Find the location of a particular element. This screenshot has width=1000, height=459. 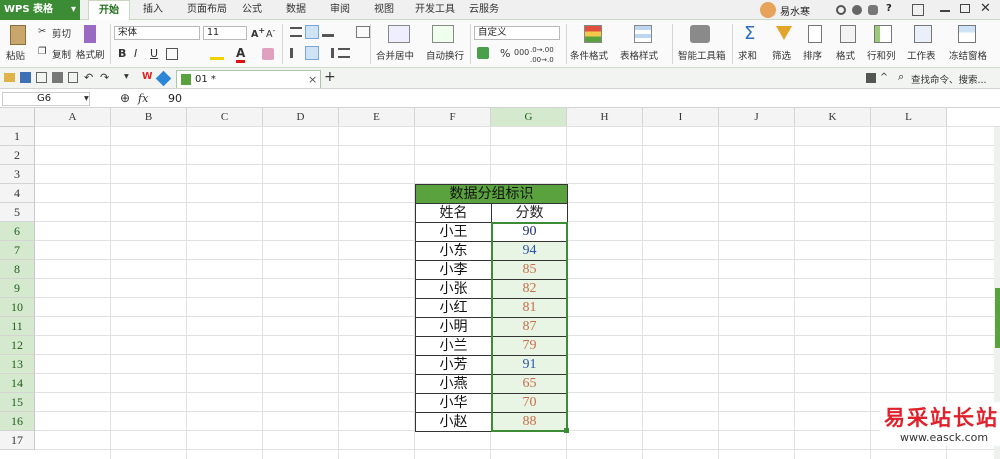

format-icon is located at coordinates (848, 34).